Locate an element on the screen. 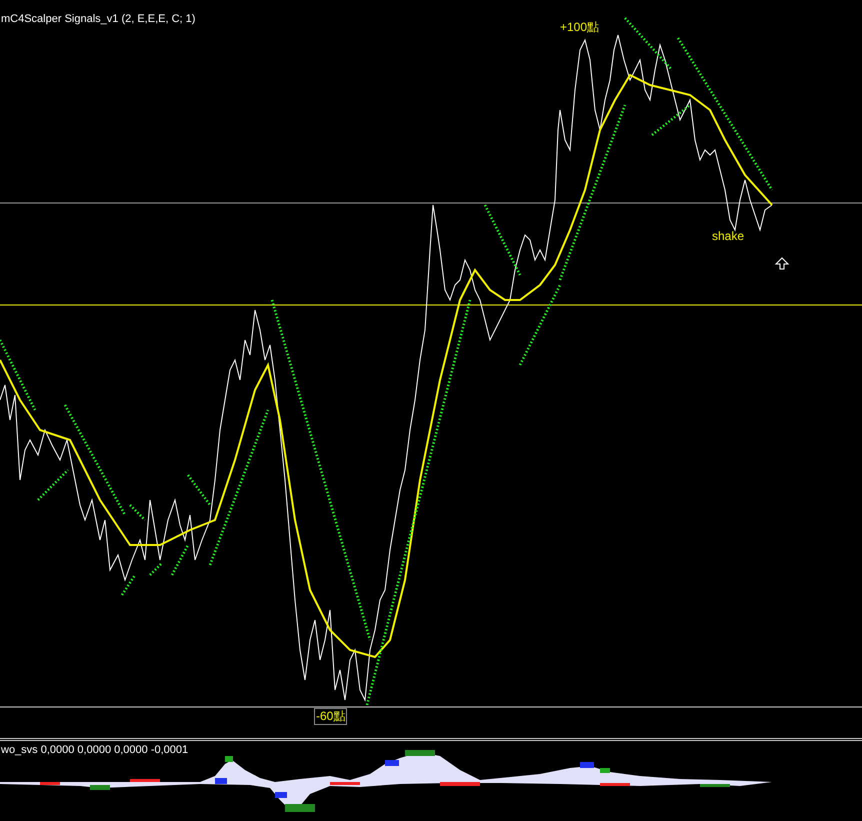 The width and height of the screenshot is (862, 821). chart-annotation: +100點 is located at coordinates (580, 27).